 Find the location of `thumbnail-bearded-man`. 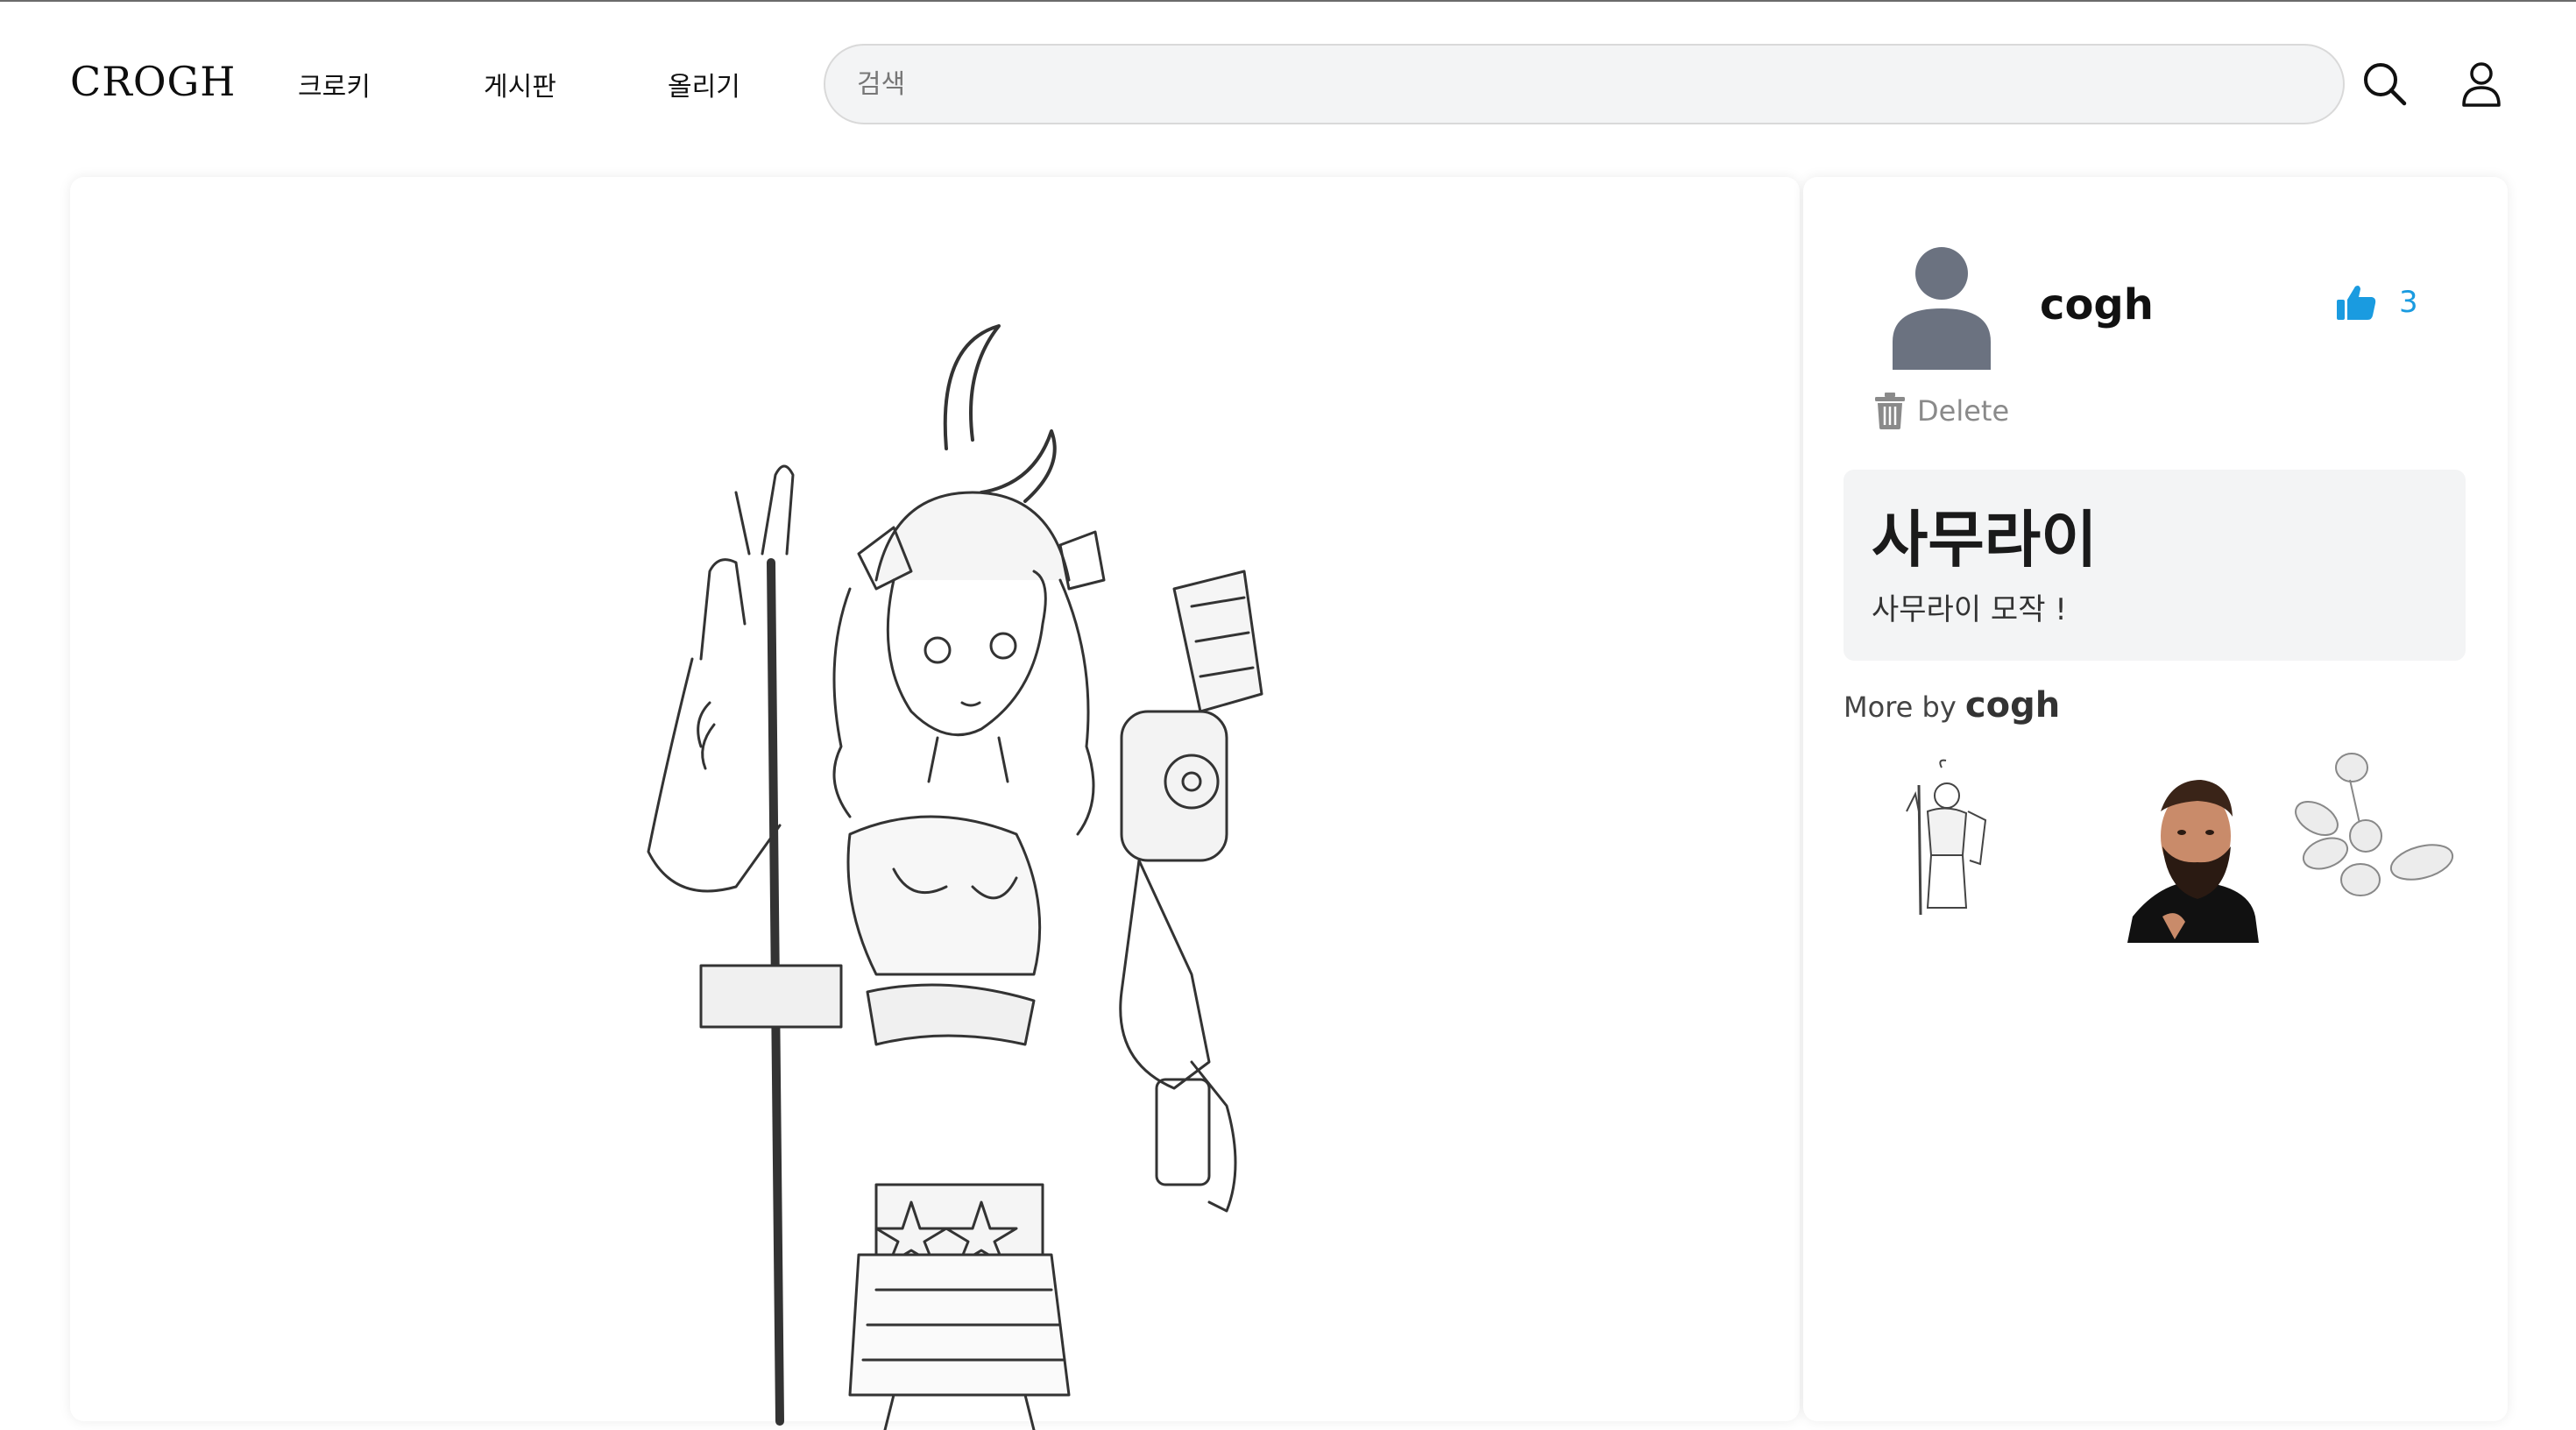

thumbnail-bearded-man is located at coordinates (2193, 857).